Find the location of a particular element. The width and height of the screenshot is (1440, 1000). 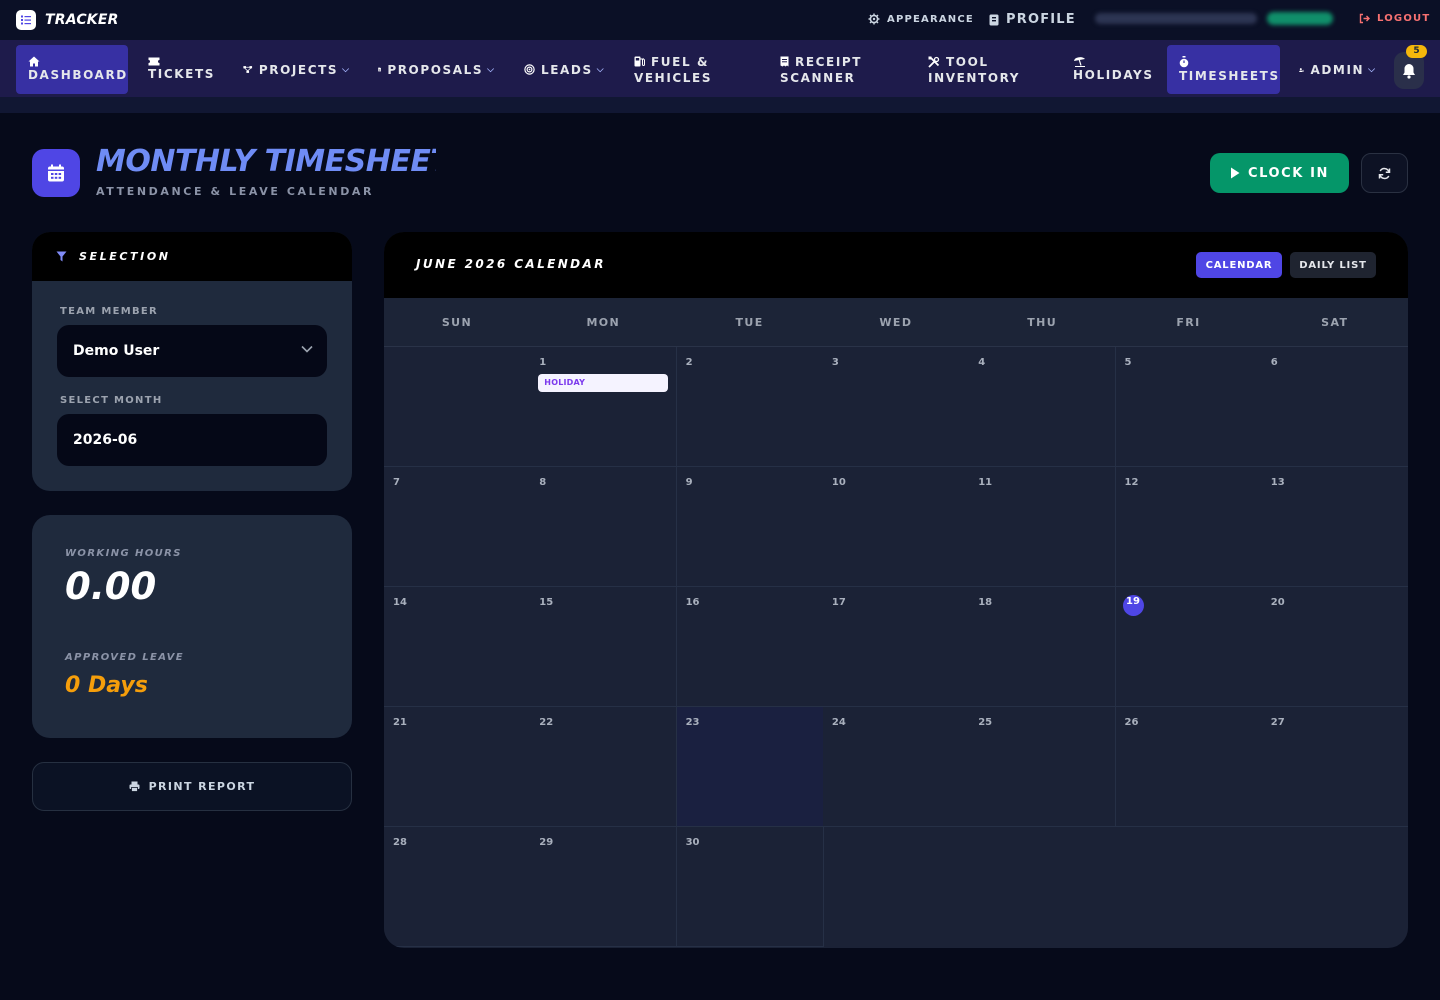

appearance-label: APPEARANCE is located at coordinates (930, 19).